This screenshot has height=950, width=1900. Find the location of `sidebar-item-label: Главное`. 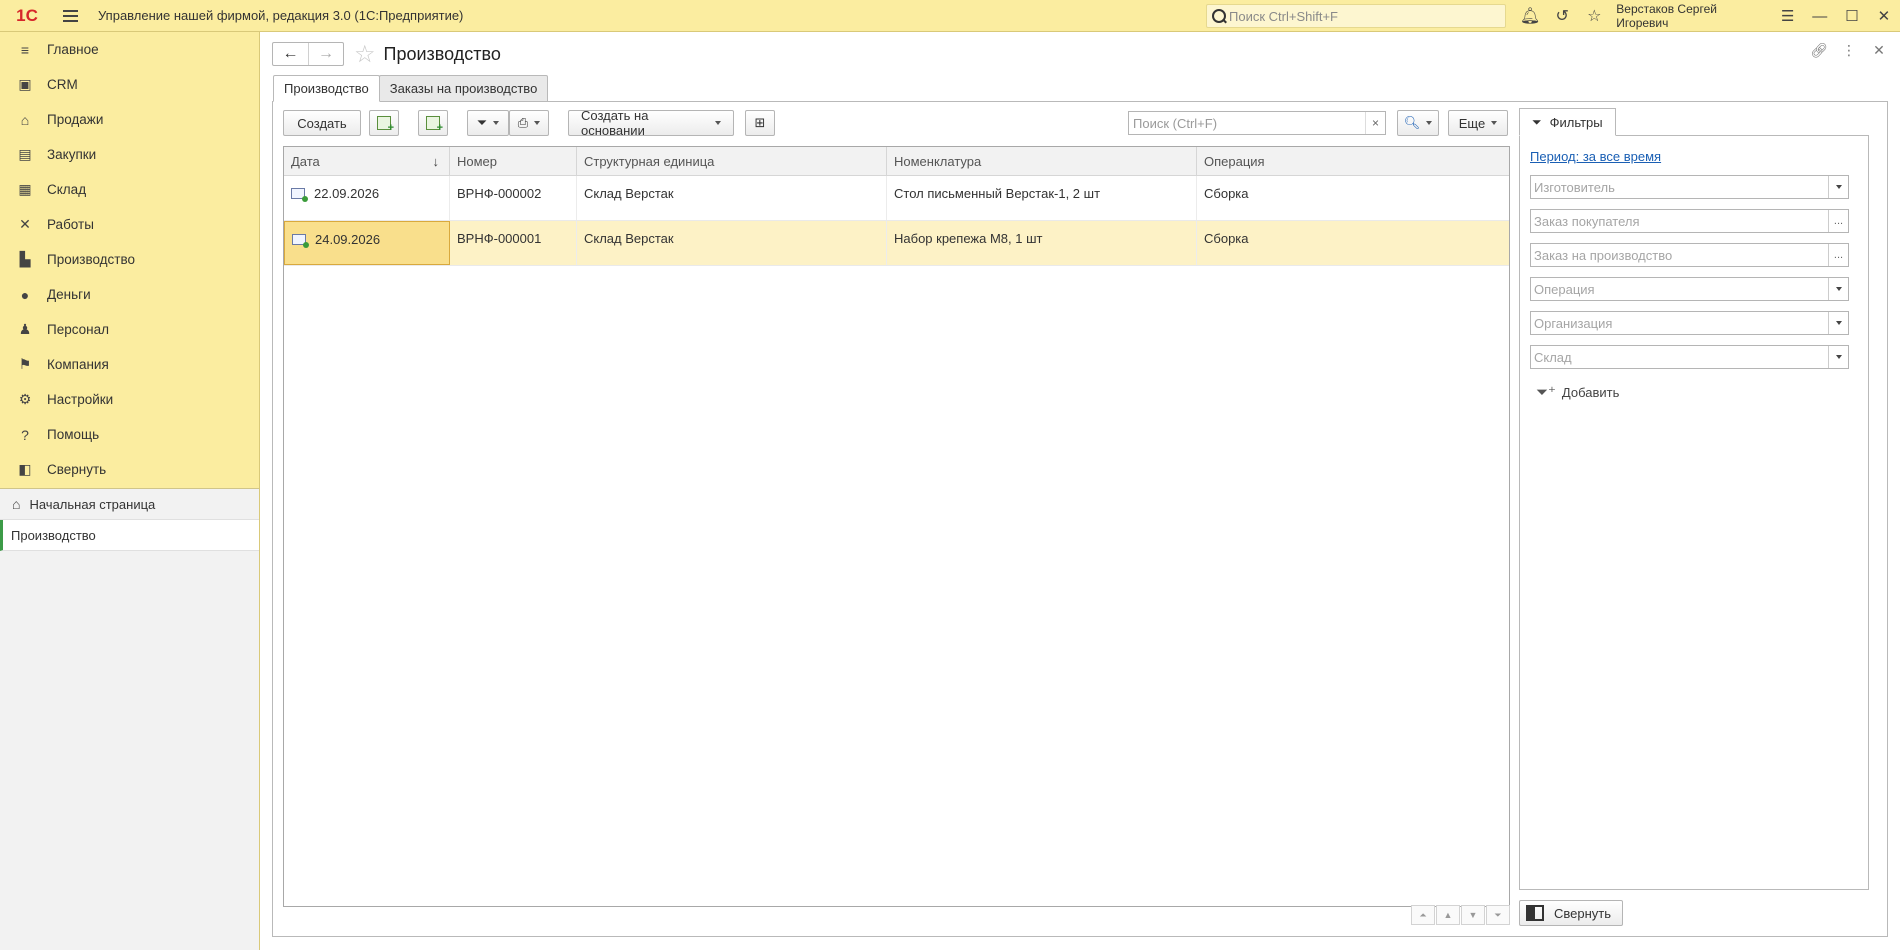

sidebar-item-label: Главное is located at coordinates (73, 49).